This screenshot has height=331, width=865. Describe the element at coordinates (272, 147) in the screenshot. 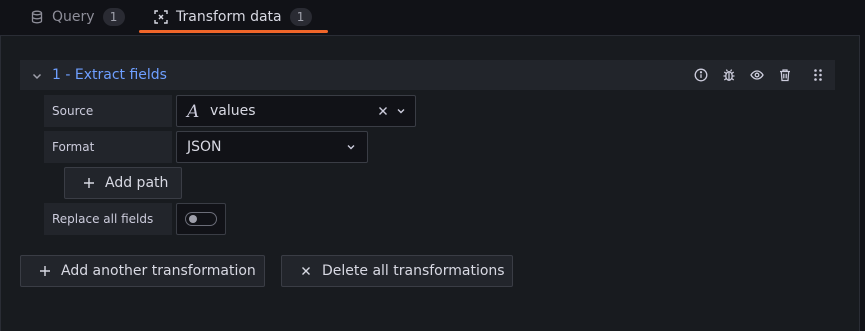

I see `format-select: JSON` at that location.